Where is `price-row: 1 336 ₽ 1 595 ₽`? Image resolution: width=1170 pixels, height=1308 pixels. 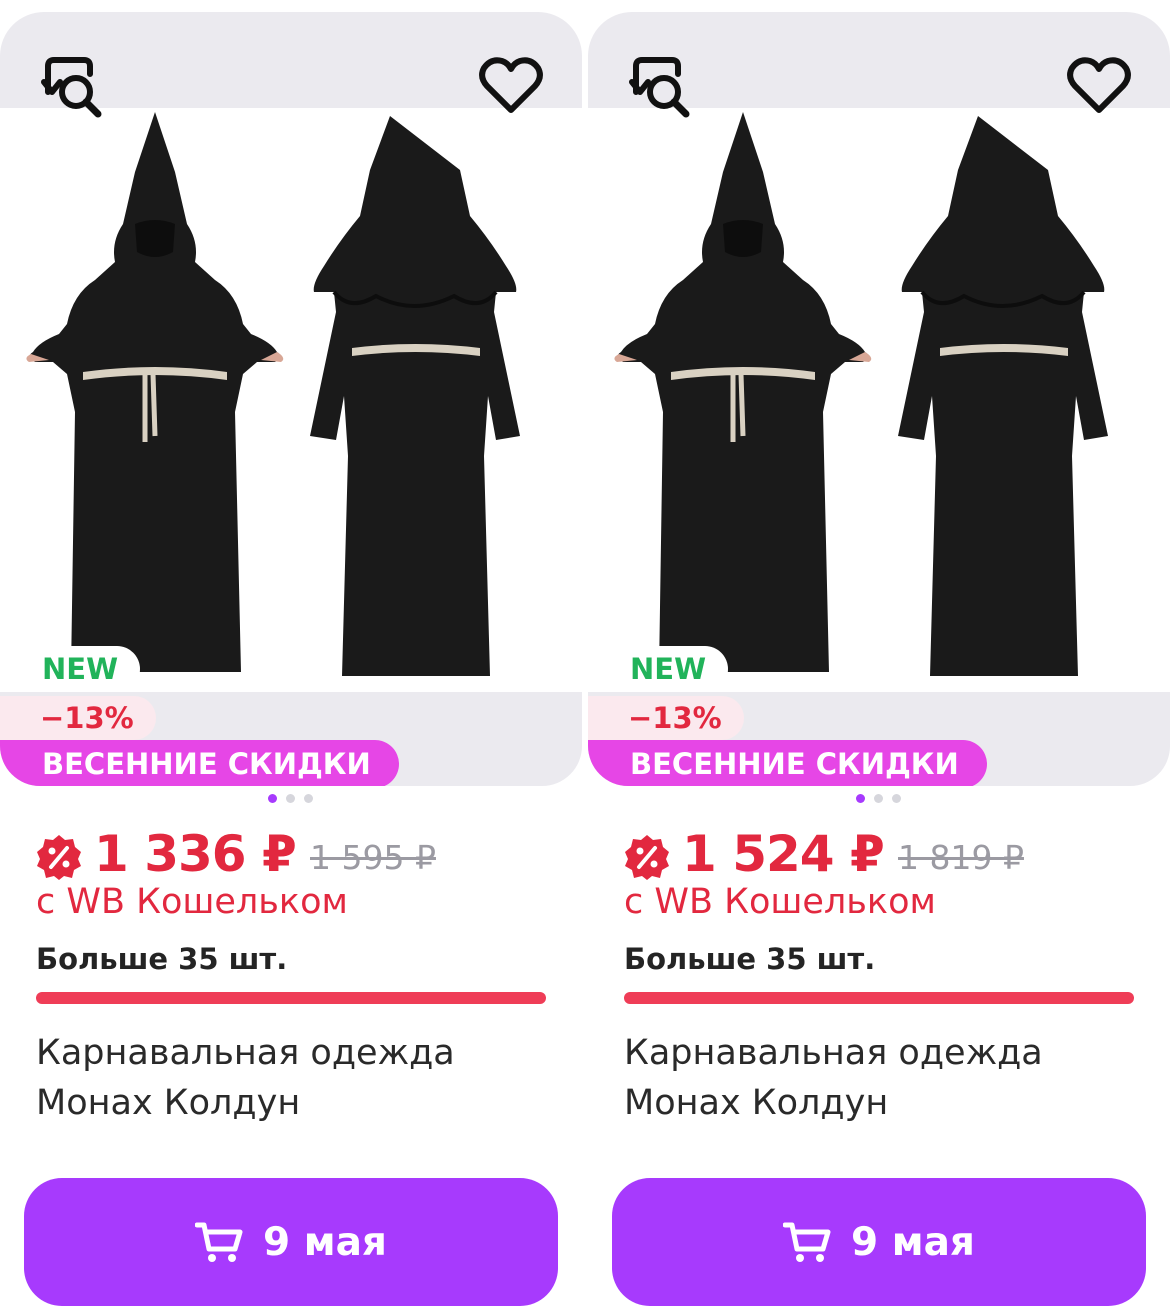
price-row: 1 336 ₽ 1 595 ₽ is located at coordinates (306, 854).